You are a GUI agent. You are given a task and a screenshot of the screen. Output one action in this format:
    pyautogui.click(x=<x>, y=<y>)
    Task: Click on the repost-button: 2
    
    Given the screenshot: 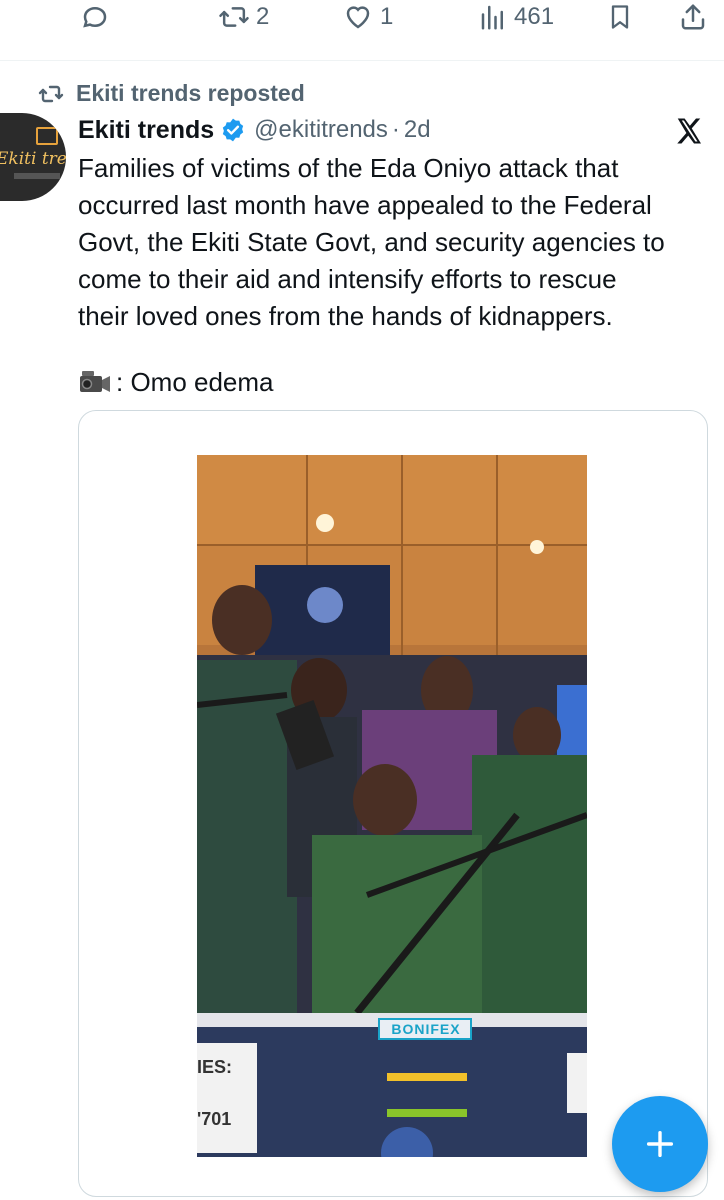 What is the action you would take?
    pyautogui.click(x=243, y=17)
    